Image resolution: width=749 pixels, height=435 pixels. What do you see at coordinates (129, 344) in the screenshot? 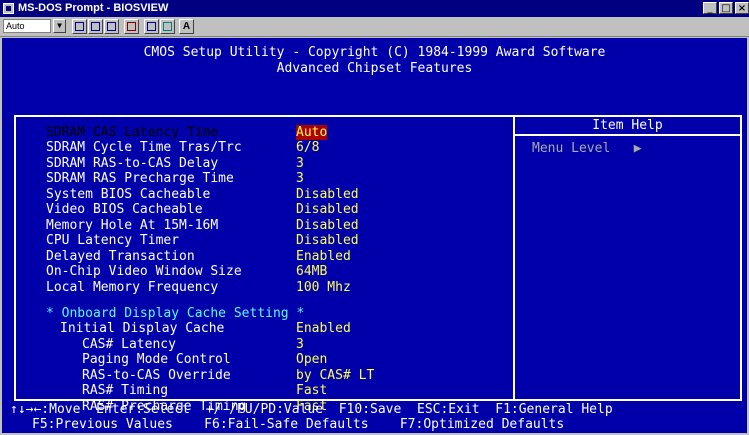
I see `setting-label: CAS# Latency` at bounding box center [129, 344].